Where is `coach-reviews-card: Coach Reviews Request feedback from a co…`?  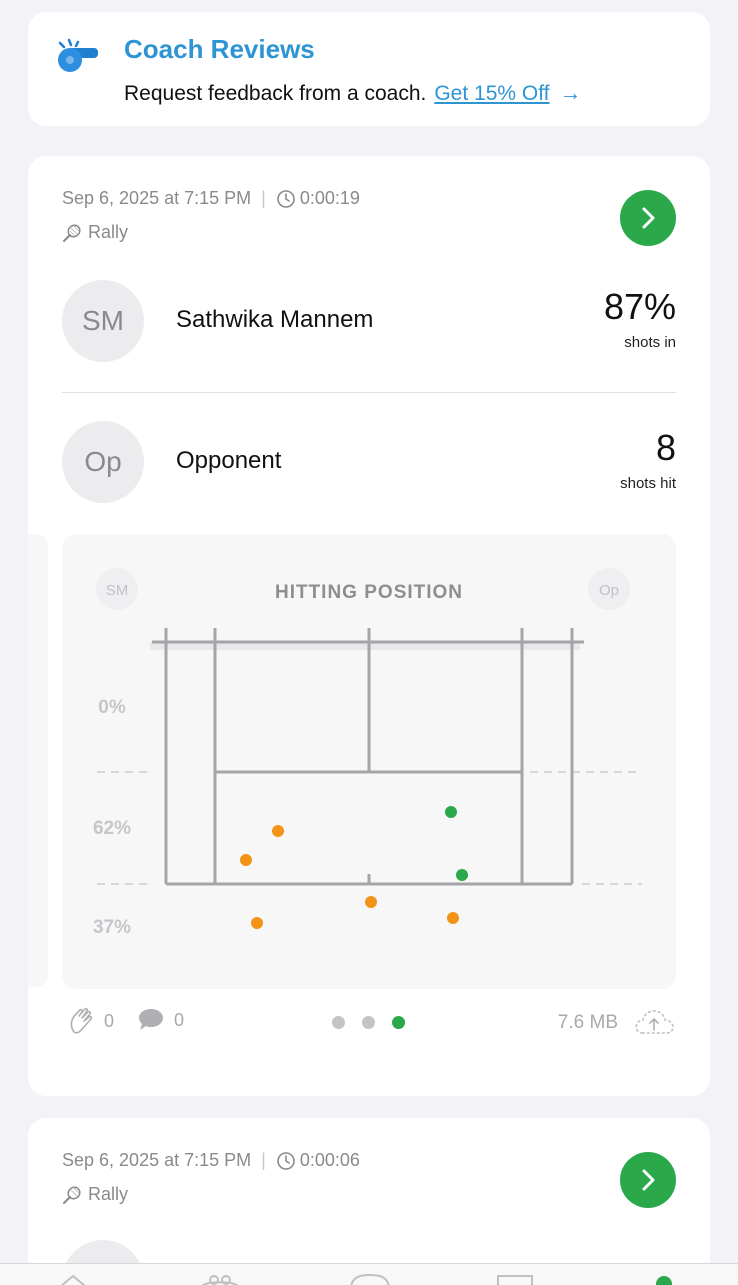
coach-reviews-card: Coach Reviews Request feedback from a co… is located at coordinates (369, 69).